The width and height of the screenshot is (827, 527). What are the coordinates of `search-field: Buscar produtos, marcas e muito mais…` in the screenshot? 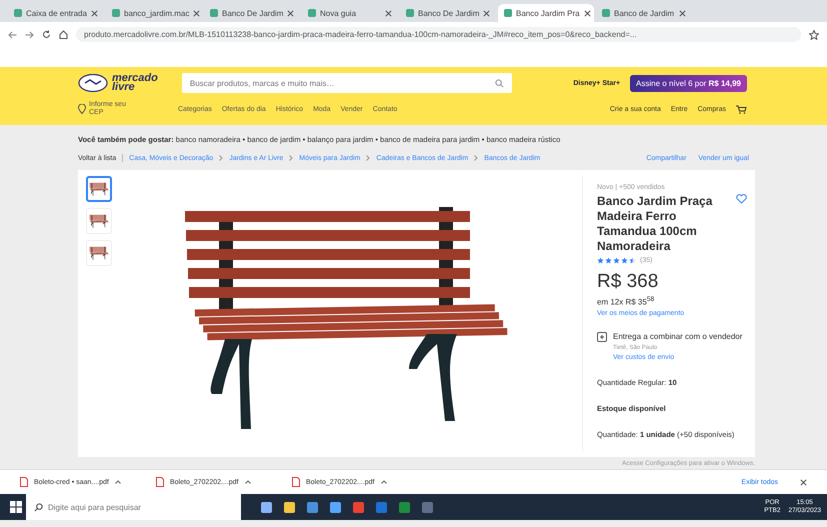 It's located at (347, 83).